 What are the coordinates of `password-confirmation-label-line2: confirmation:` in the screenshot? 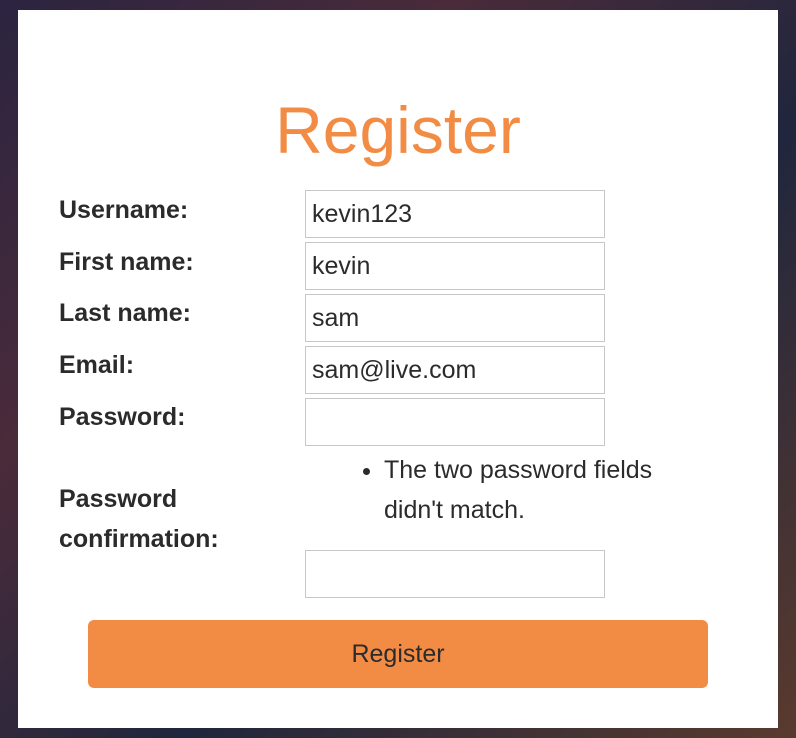 It's located at (139, 539).